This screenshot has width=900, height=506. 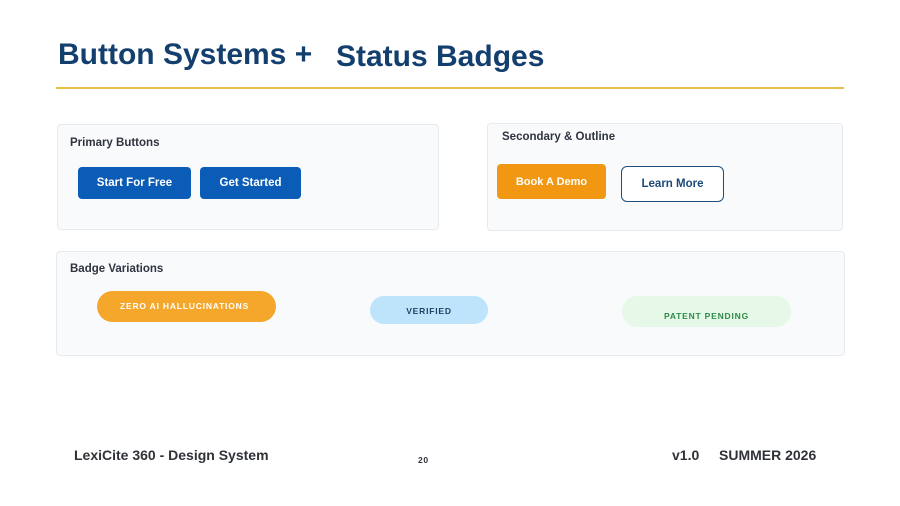 What do you see at coordinates (423, 460) in the screenshot?
I see `page-number: 20` at bounding box center [423, 460].